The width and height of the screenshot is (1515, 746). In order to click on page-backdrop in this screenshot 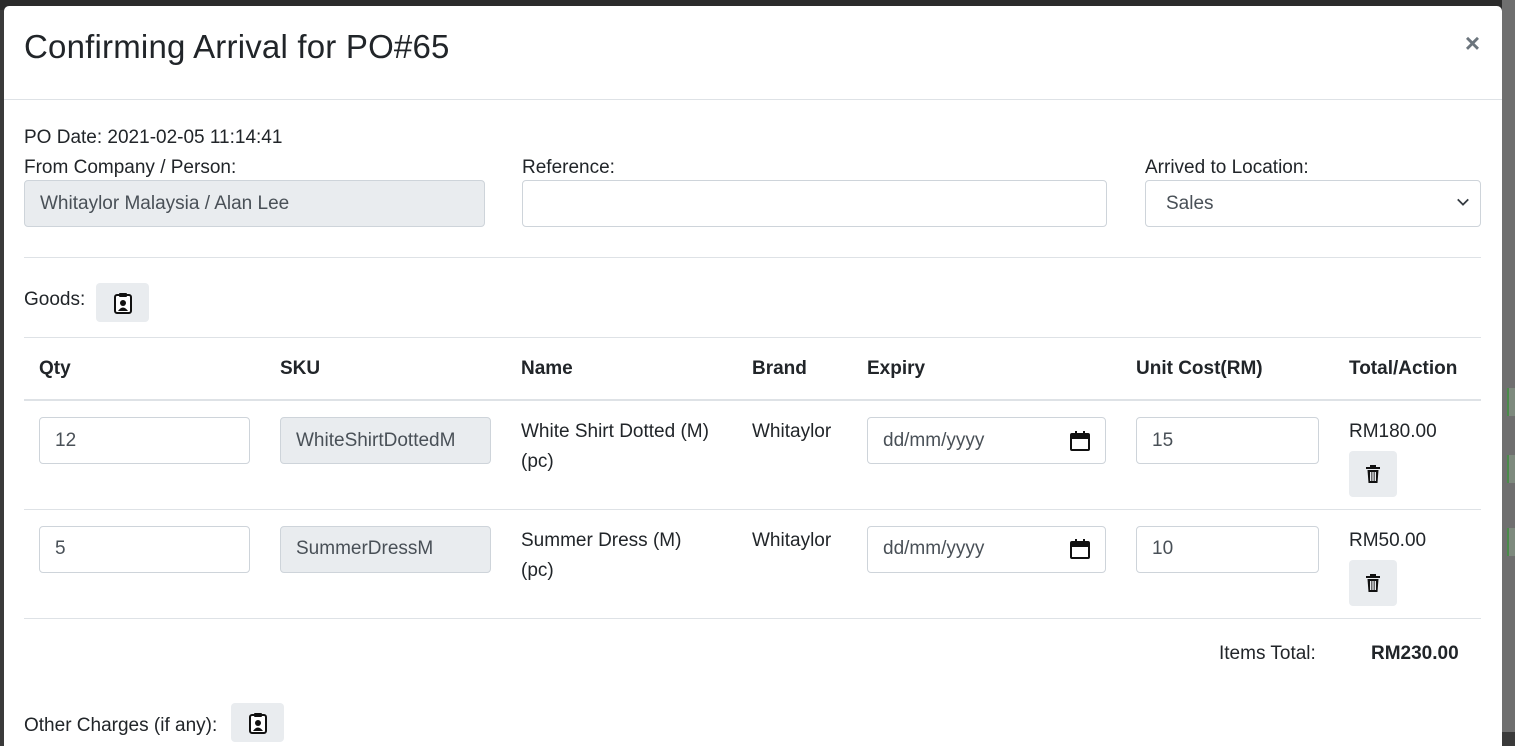, I will do `click(1508, 366)`.